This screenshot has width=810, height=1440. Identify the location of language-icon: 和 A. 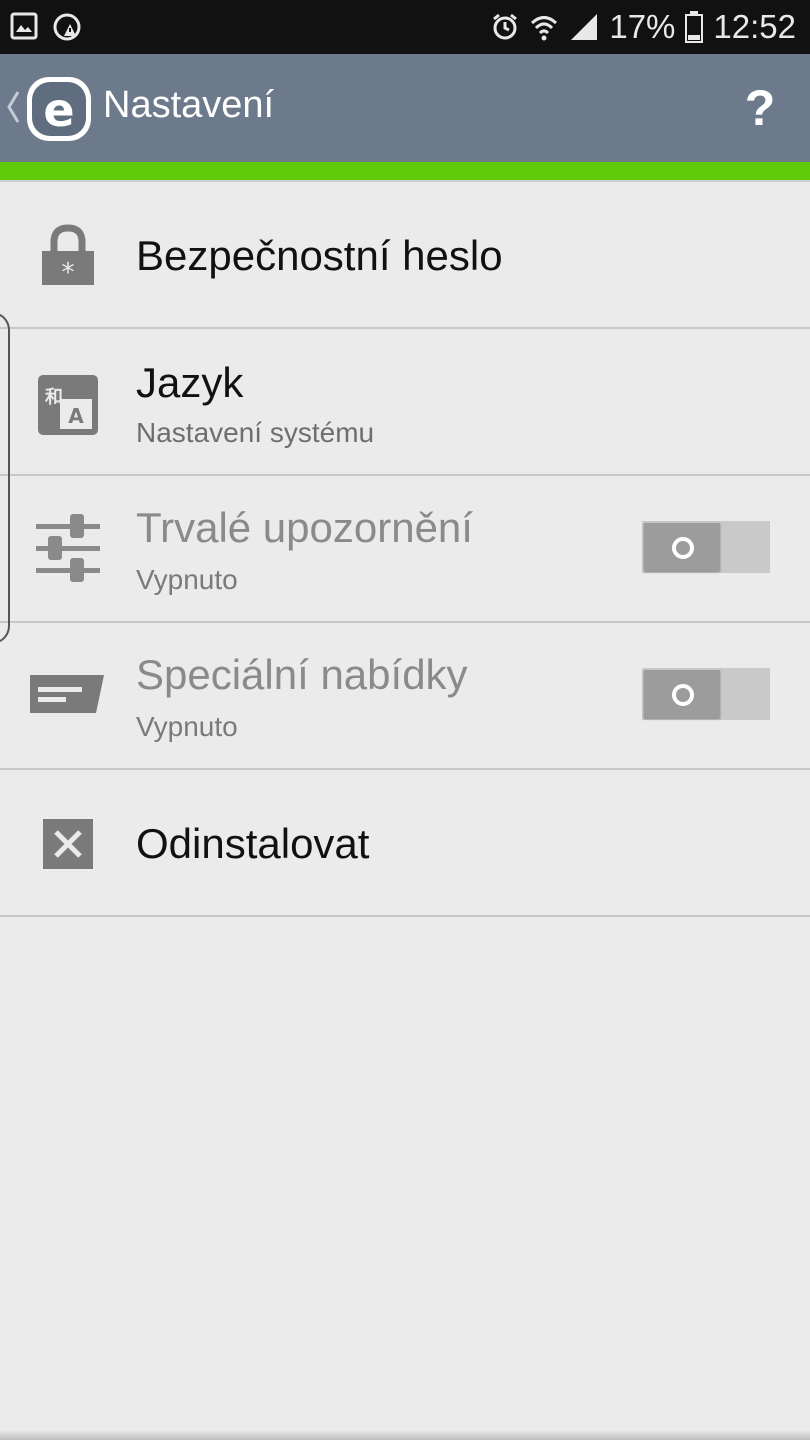
(68, 405).